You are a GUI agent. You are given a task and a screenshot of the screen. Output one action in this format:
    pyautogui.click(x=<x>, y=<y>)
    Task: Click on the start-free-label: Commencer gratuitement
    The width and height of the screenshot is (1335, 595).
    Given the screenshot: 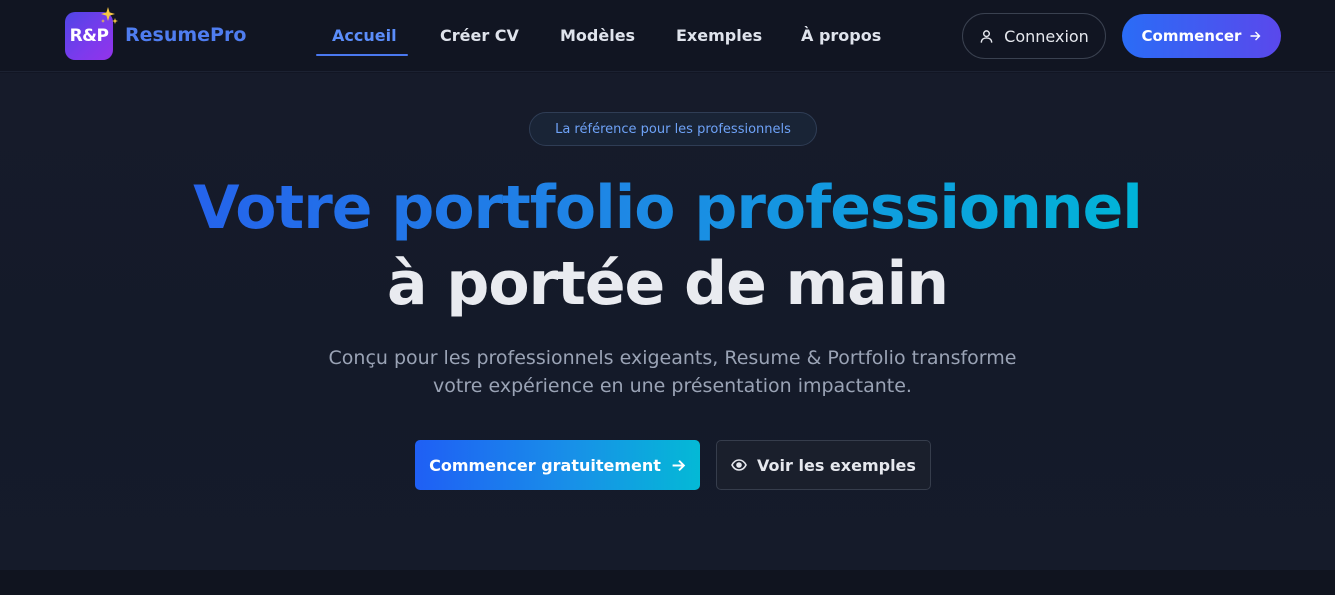 What is the action you would take?
    pyautogui.click(x=545, y=465)
    